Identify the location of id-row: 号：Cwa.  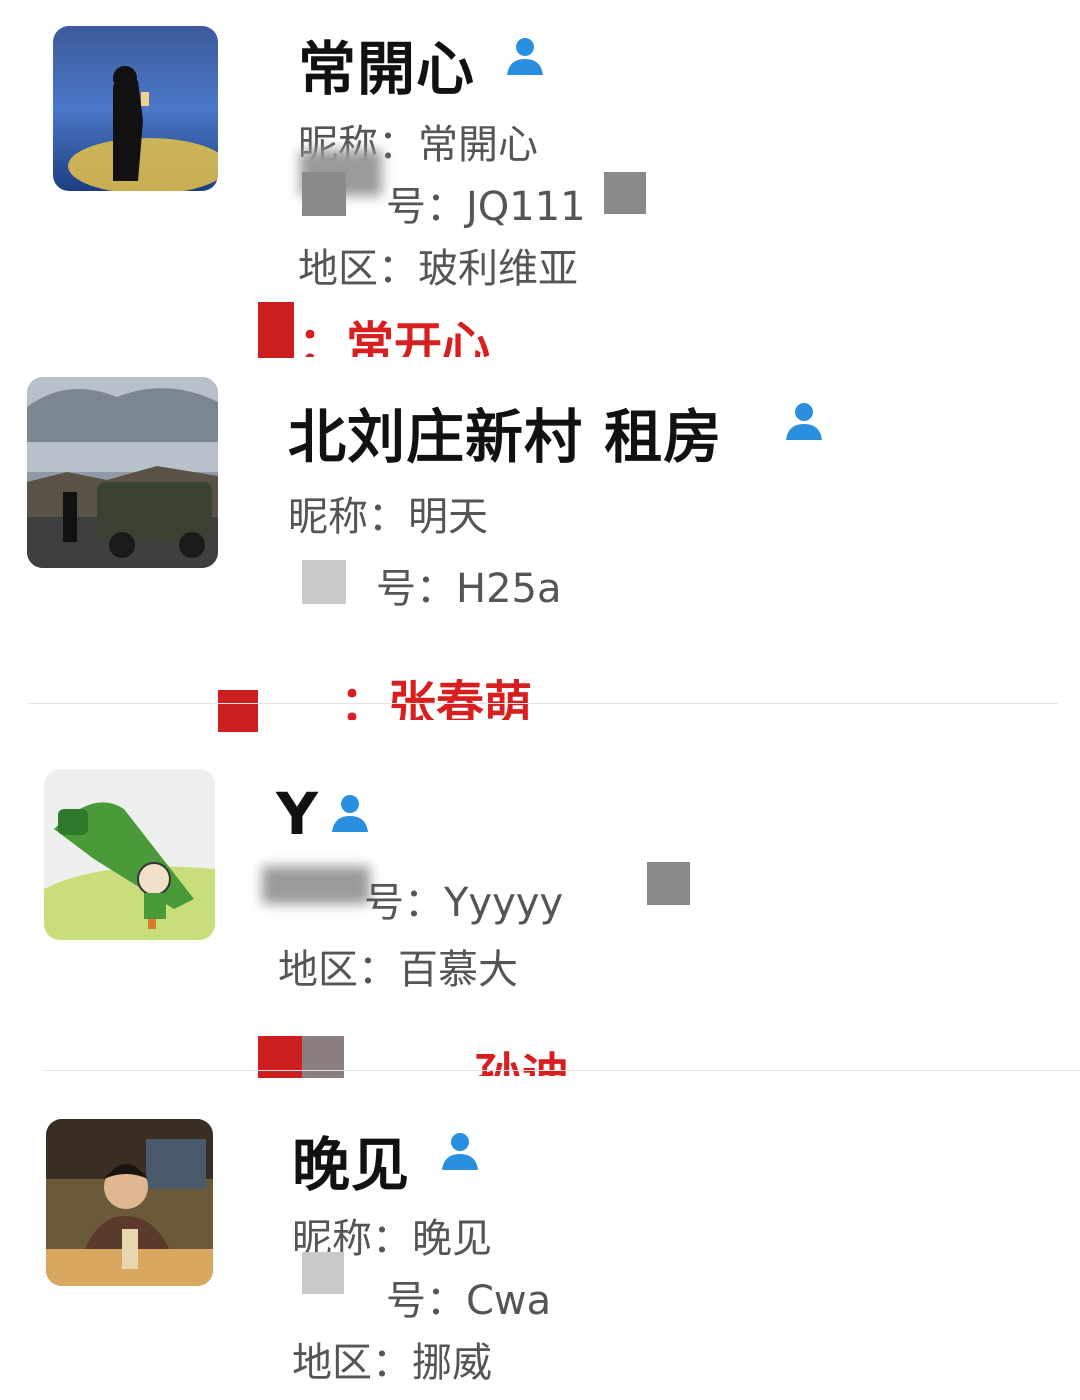
(468, 1297).